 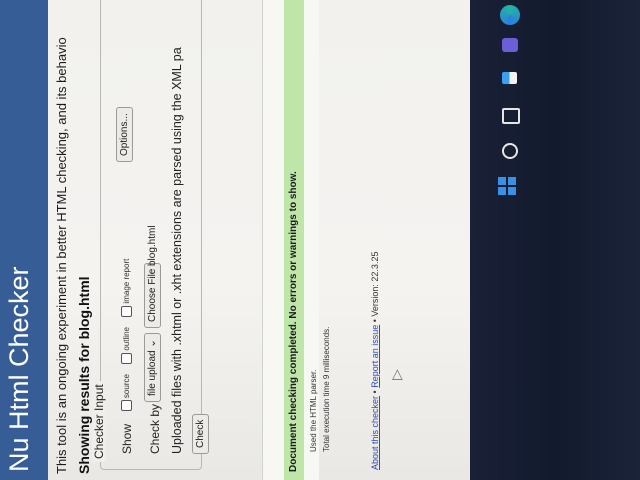 I want to click on chosen-file-name: blog.html, so click(x=152, y=245).